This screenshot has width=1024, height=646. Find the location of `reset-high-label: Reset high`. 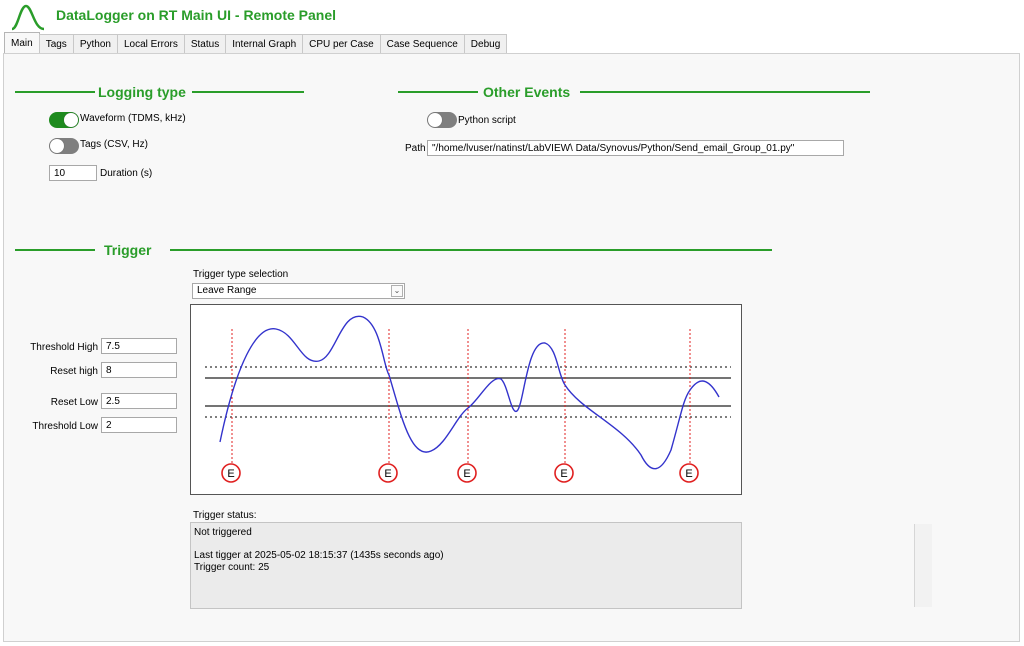

reset-high-label: Reset high is located at coordinates (74, 371).